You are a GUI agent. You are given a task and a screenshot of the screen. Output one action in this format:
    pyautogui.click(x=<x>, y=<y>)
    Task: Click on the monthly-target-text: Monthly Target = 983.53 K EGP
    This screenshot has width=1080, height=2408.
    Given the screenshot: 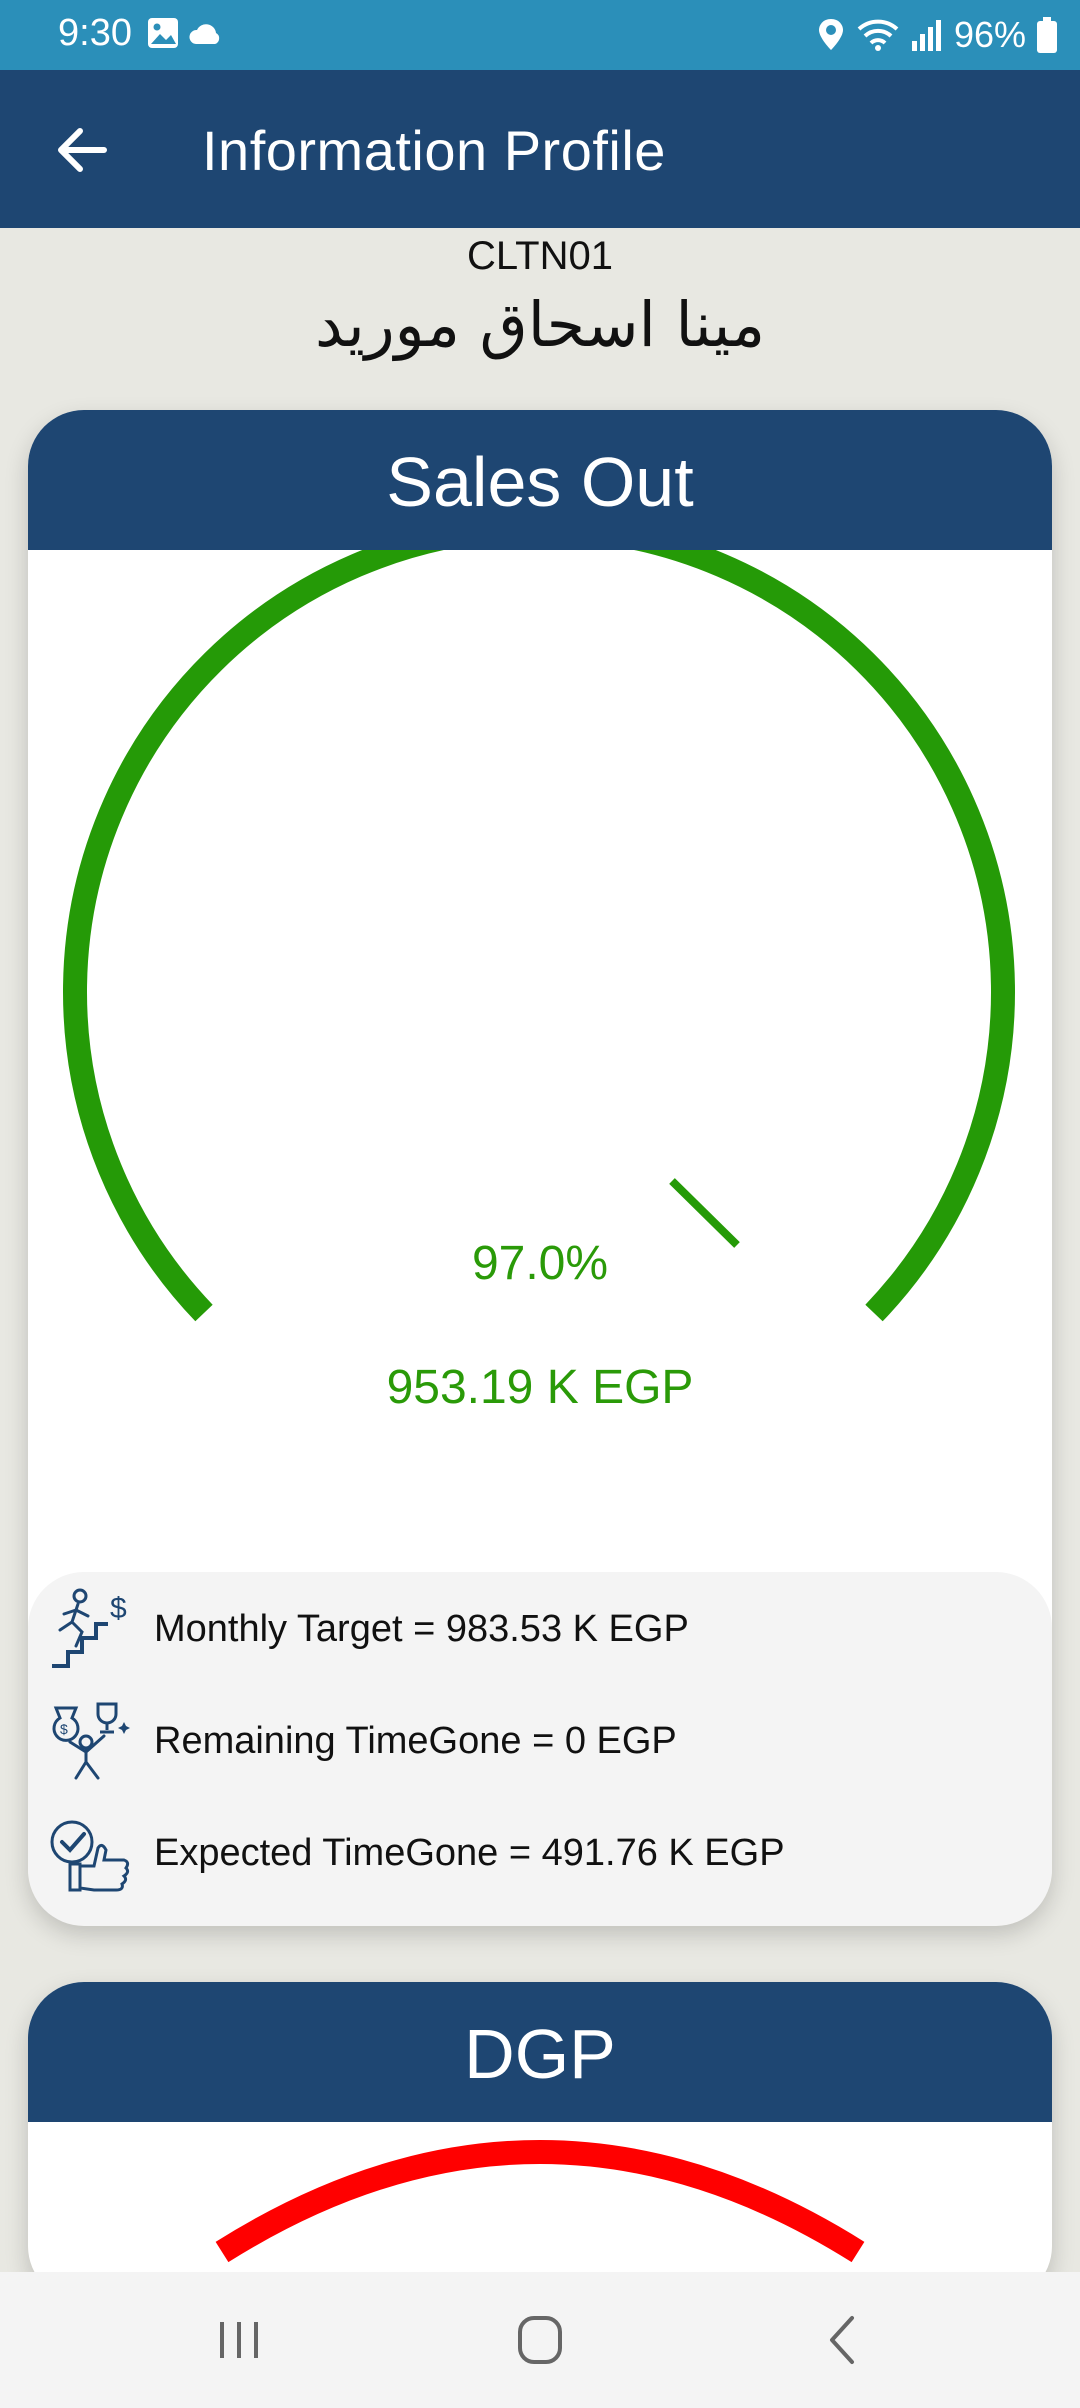 What is the action you would take?
    pyautogui.click(x=421, y=1628)
    